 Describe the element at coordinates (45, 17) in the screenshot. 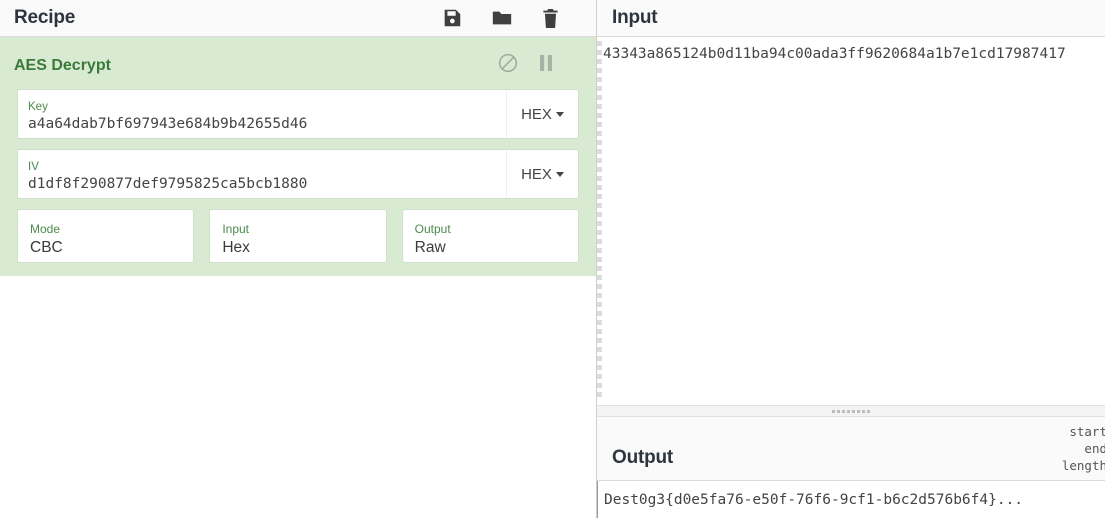

I see `page-title: Recipe` at that location.